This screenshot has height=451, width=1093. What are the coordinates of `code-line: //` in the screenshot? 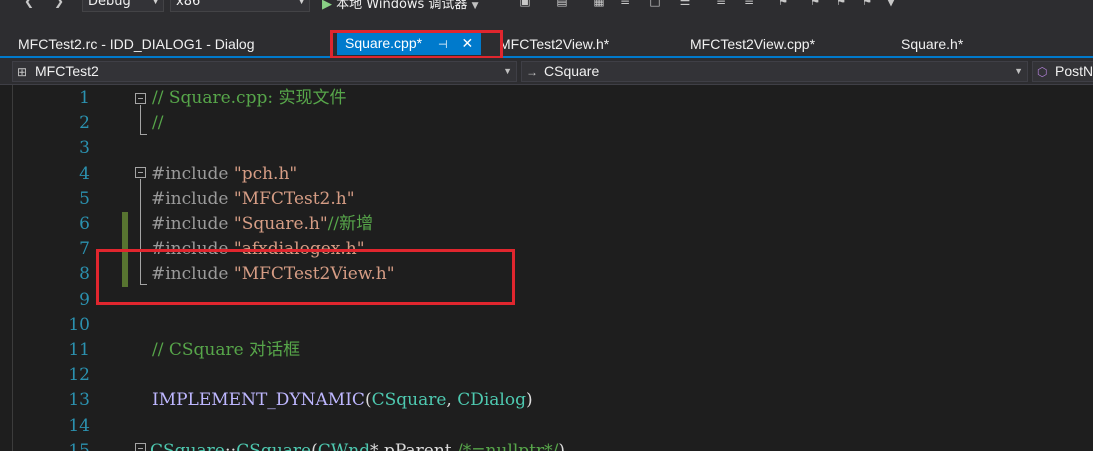 It's located at (157, 123).